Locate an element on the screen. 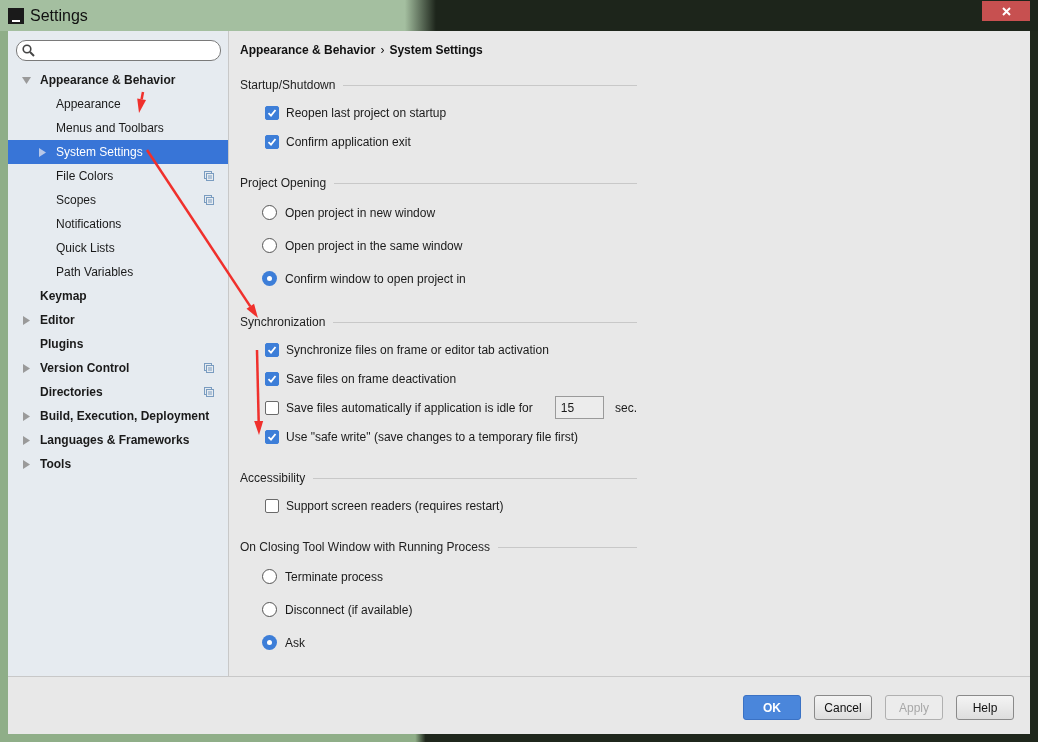  expanded-triangle-icon is located at coordinates (26, 80).